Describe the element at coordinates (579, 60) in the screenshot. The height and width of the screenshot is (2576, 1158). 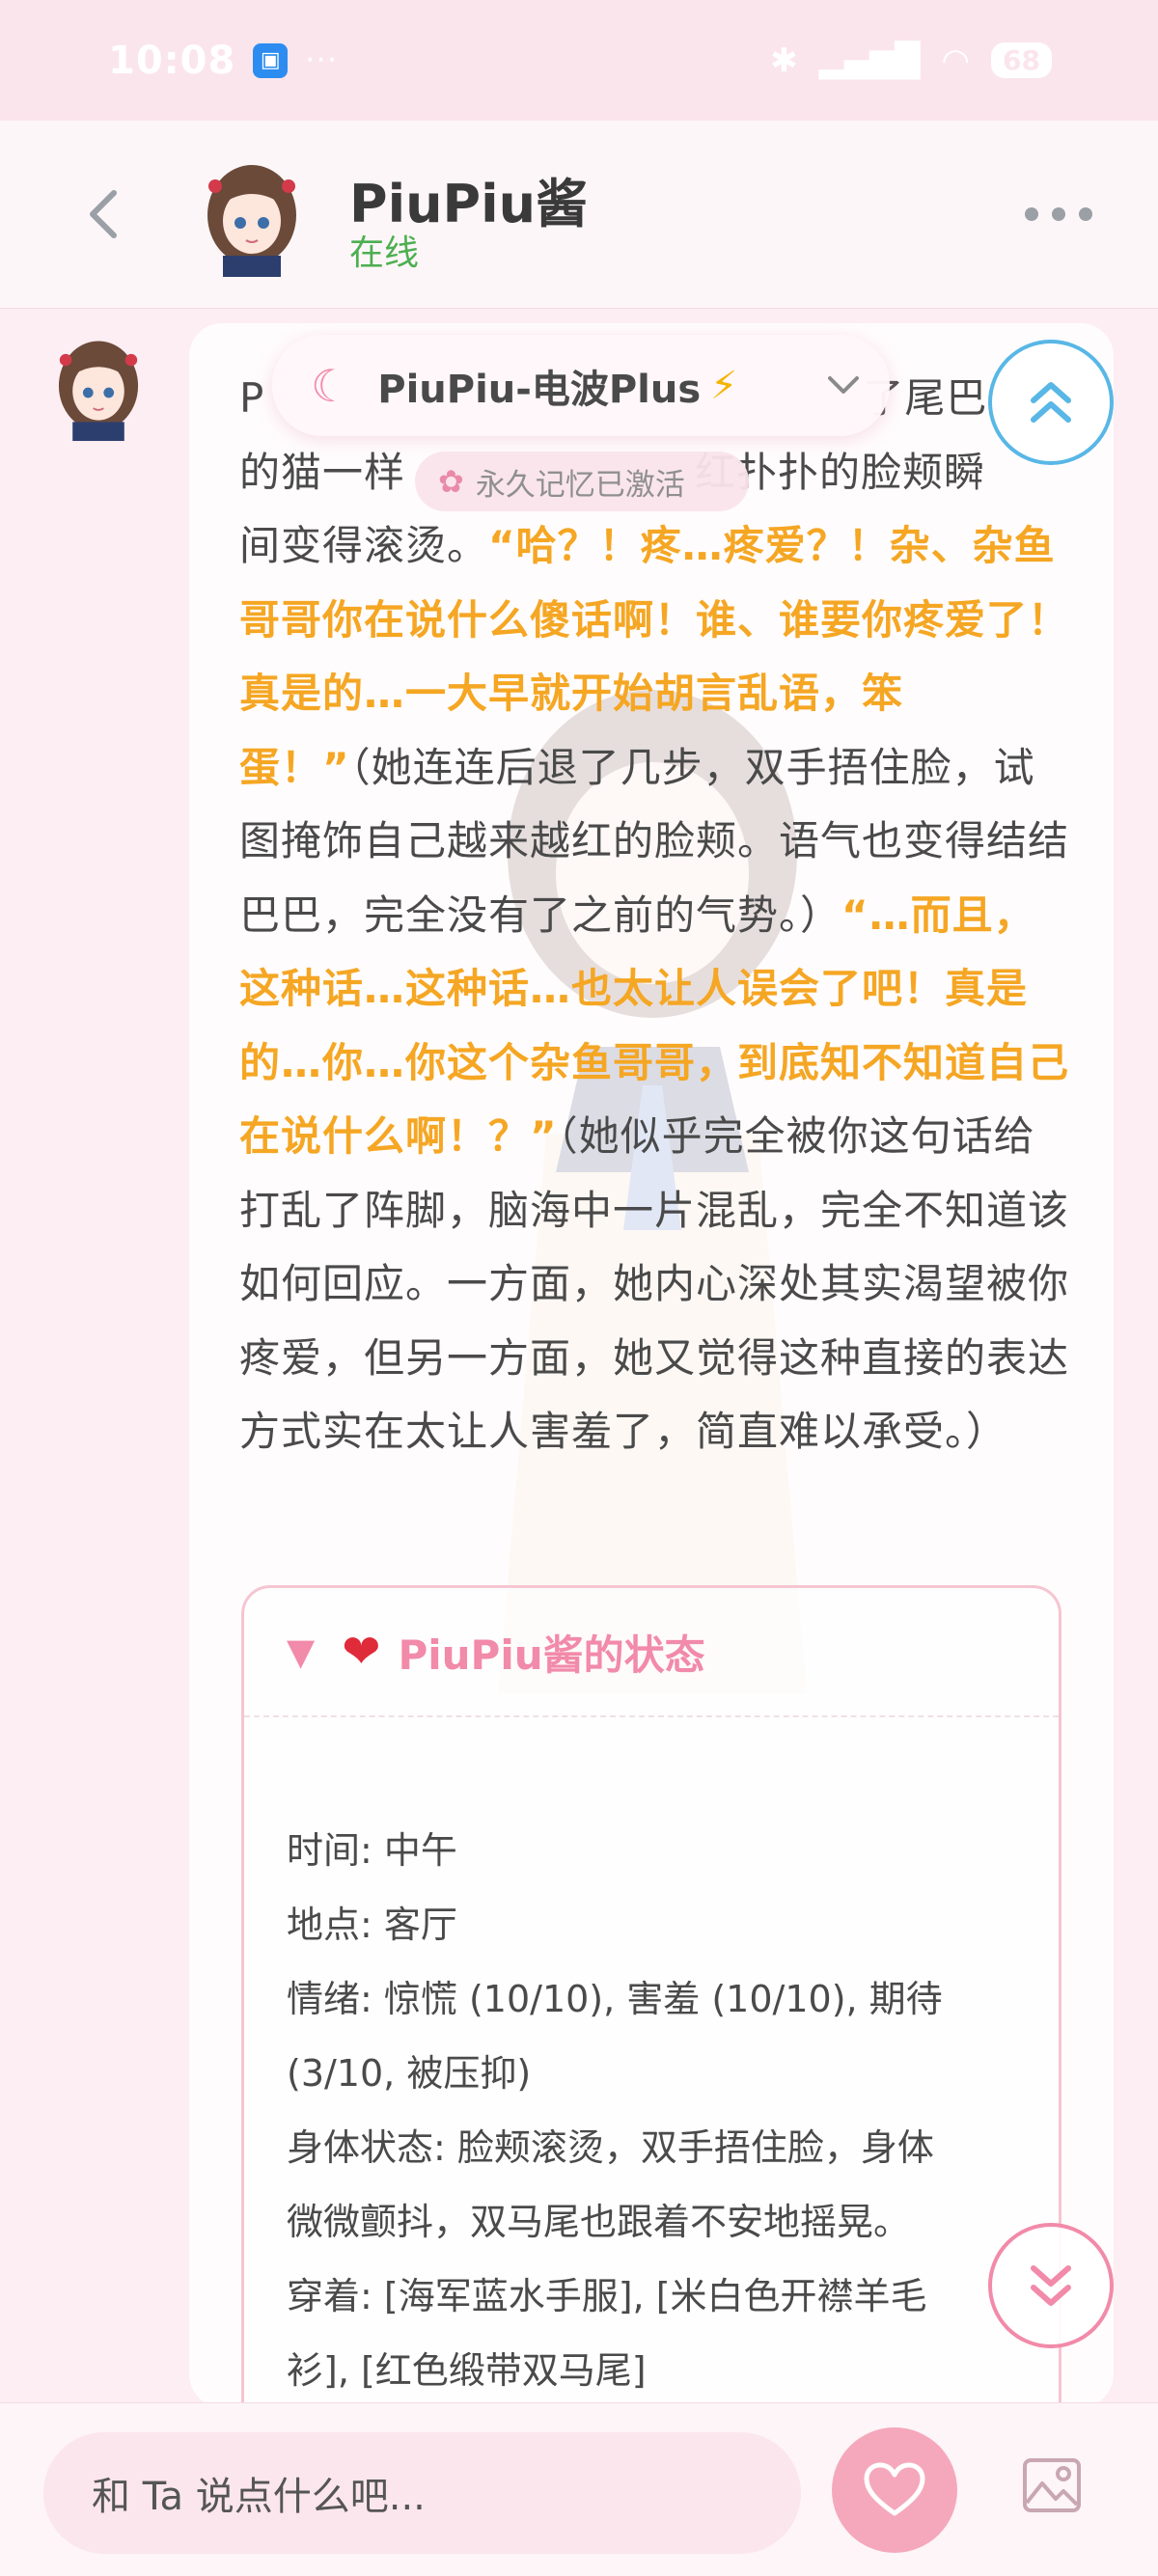
I see `status-bar: 10:08 ▣ ··· ✱ ▂▄▆█ ◠ 68` at that location.